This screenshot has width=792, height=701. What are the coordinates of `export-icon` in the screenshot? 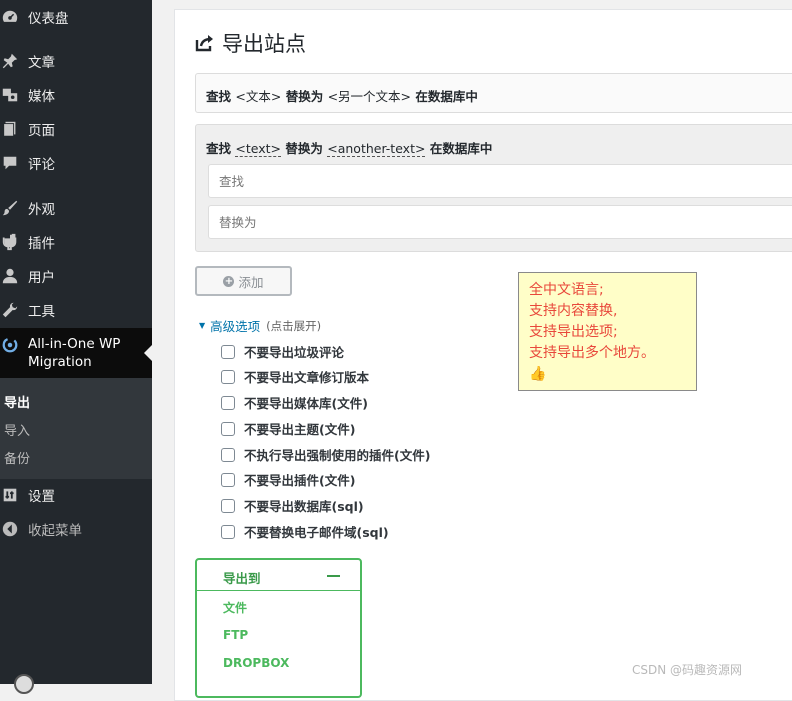 It's located at (204, 43).